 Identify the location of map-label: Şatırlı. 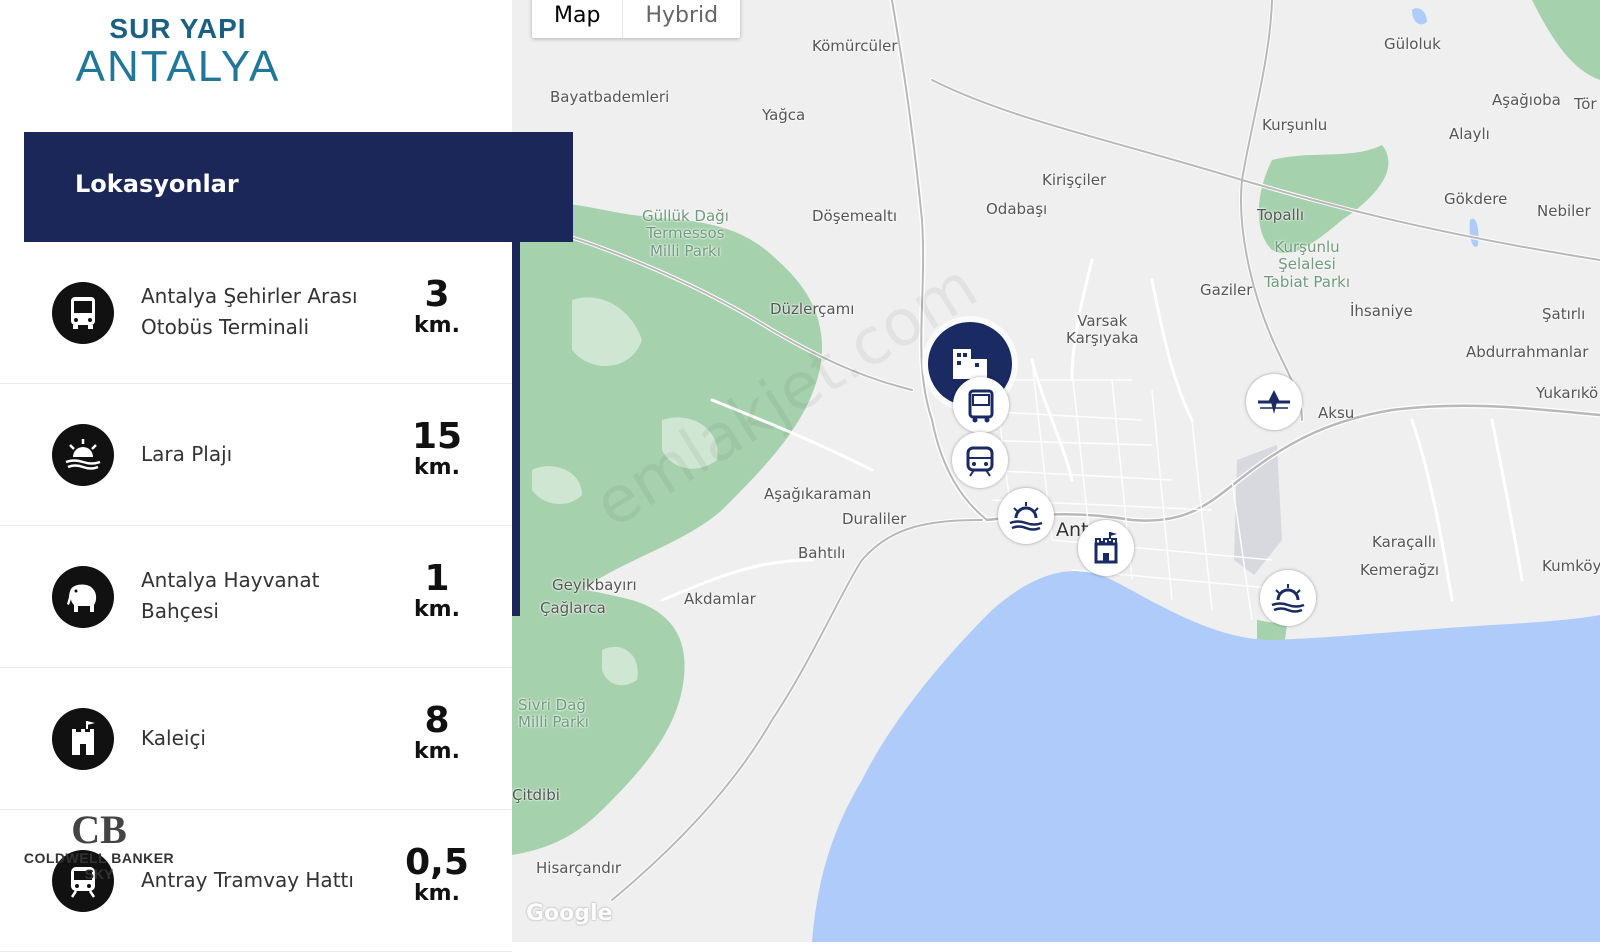
(1564, 314).